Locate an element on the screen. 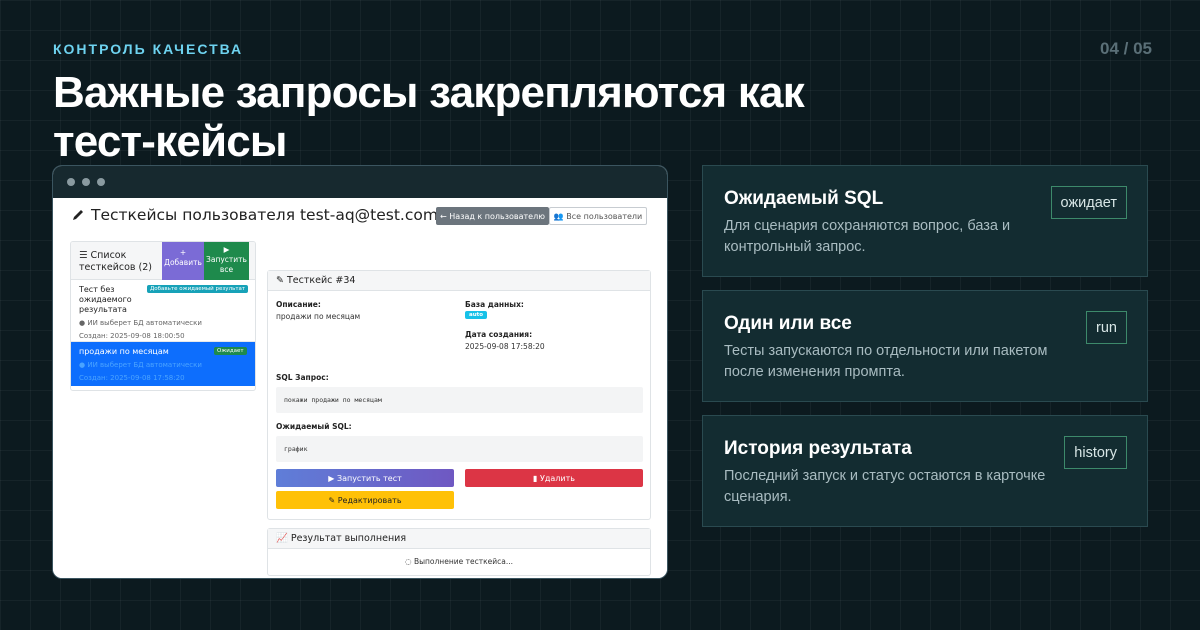 The height and width of the screenshot is (630, 1200). detail-title: Тесткейс #34 is located at coordinates (321, 280).